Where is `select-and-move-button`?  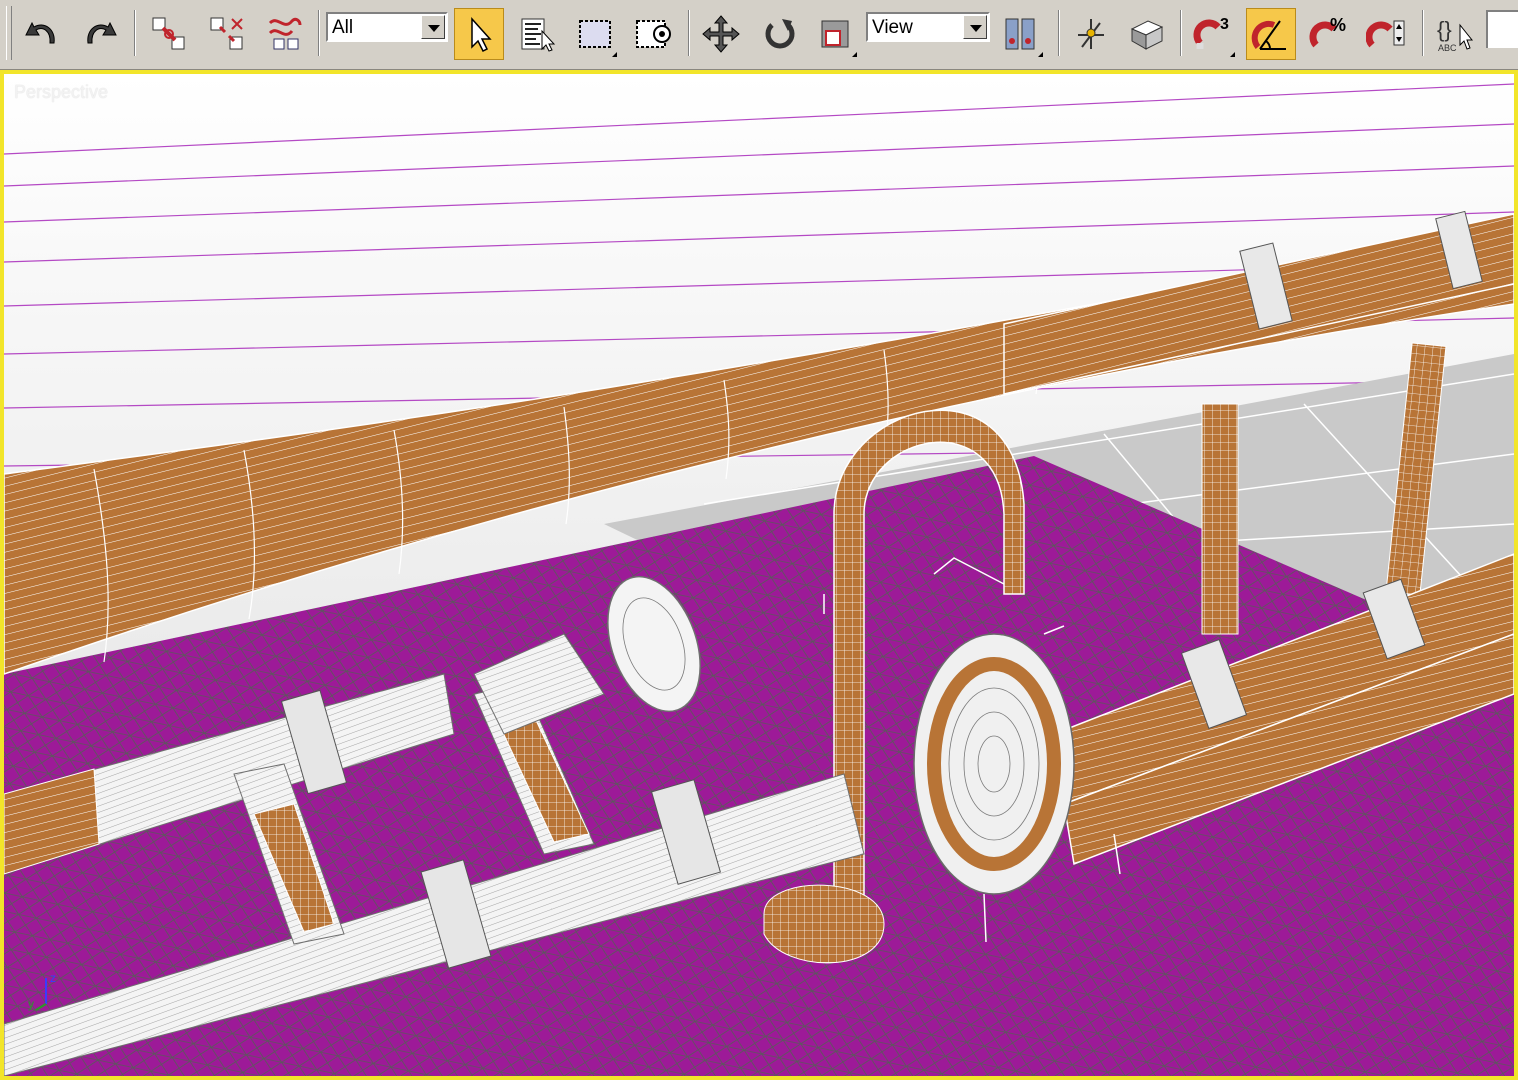
select-and-move-button is located at coordinates (721, 34).